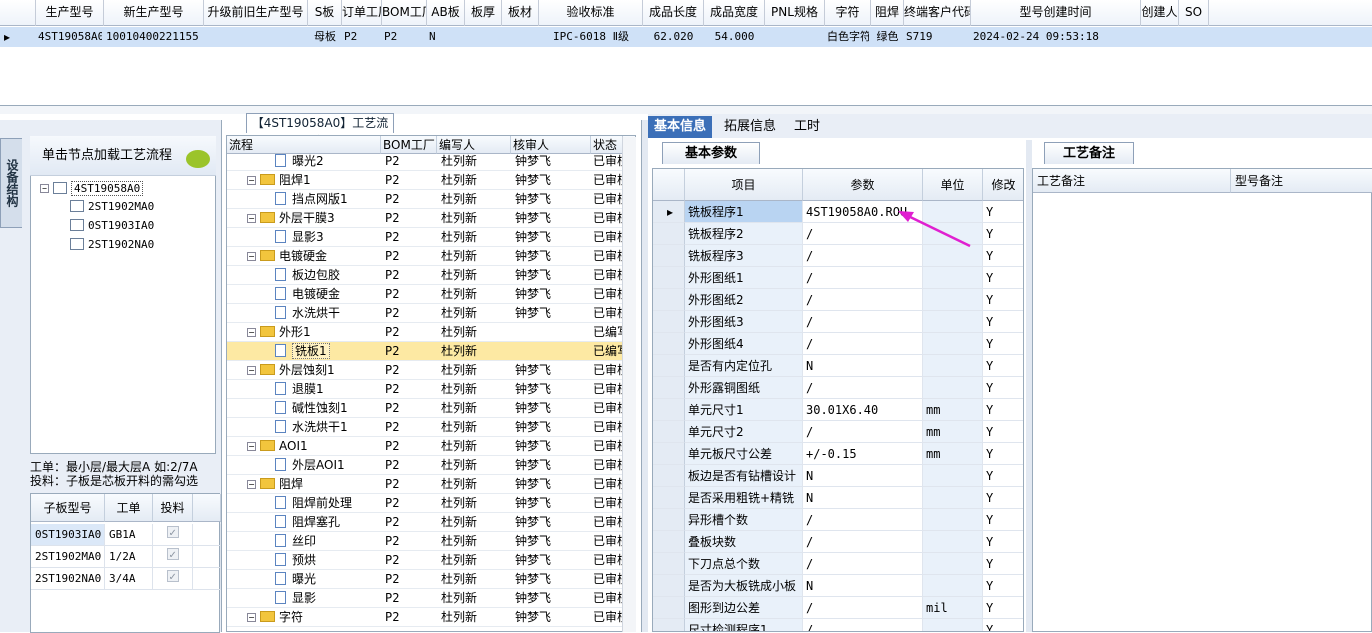 The image size is (1372, 633). I want to click on param-row: 单元尺寸1 30.01X6.40 mm Y, so click(838, 410).